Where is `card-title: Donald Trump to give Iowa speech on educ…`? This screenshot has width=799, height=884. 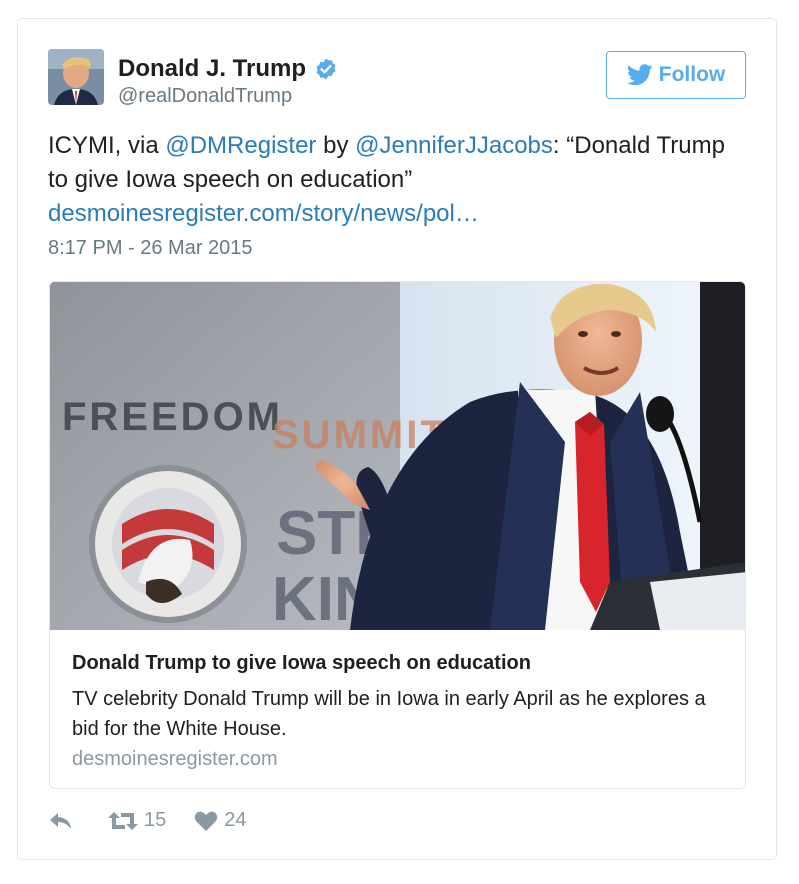
card-title: Donald Trump to give Iowa speech on educ… is located at coordinates (301, 663).